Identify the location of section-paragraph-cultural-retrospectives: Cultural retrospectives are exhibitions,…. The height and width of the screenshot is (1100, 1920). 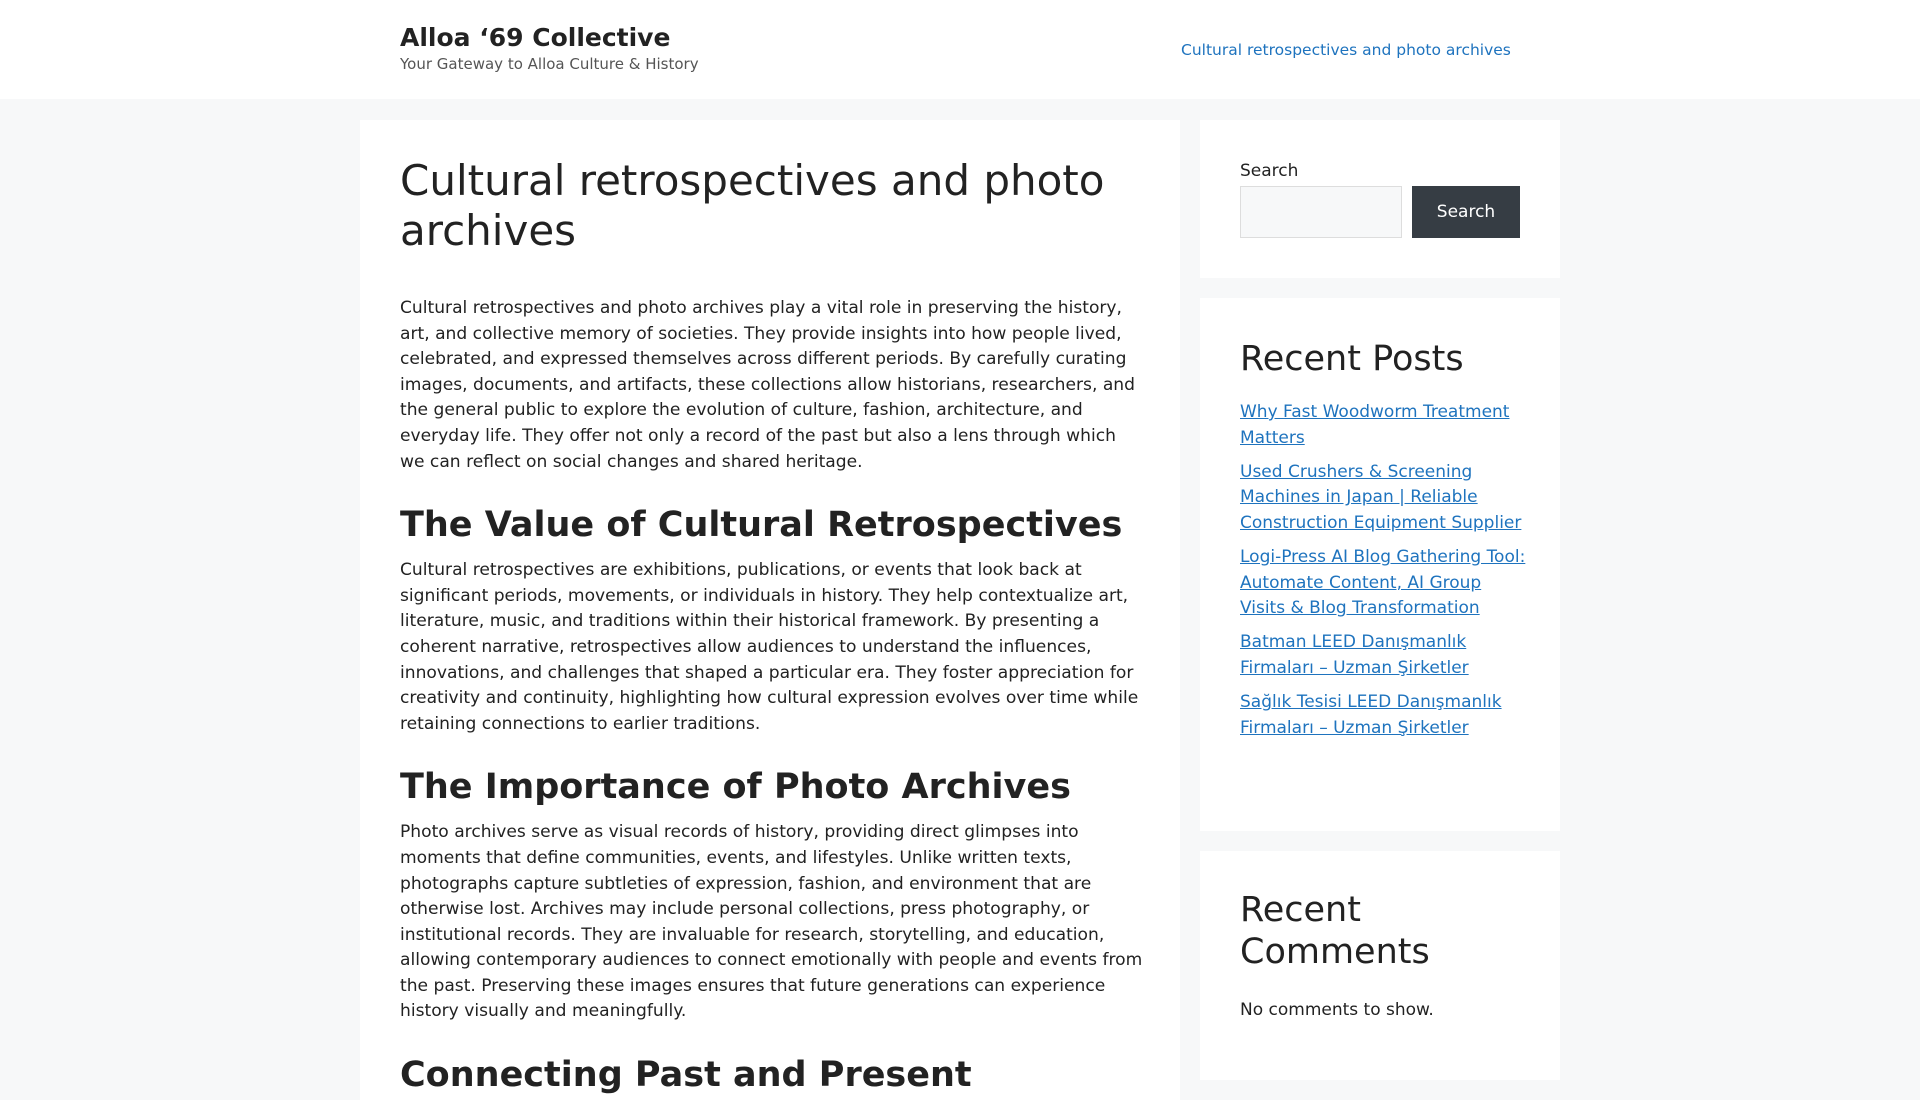
(769, 647).